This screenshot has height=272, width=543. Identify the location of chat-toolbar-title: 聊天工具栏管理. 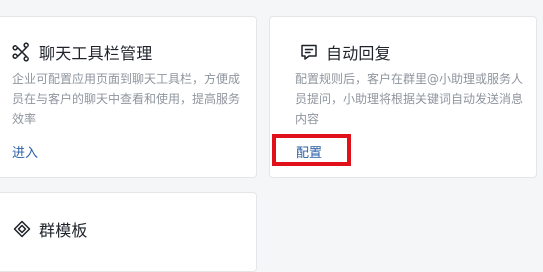
(96, 53).